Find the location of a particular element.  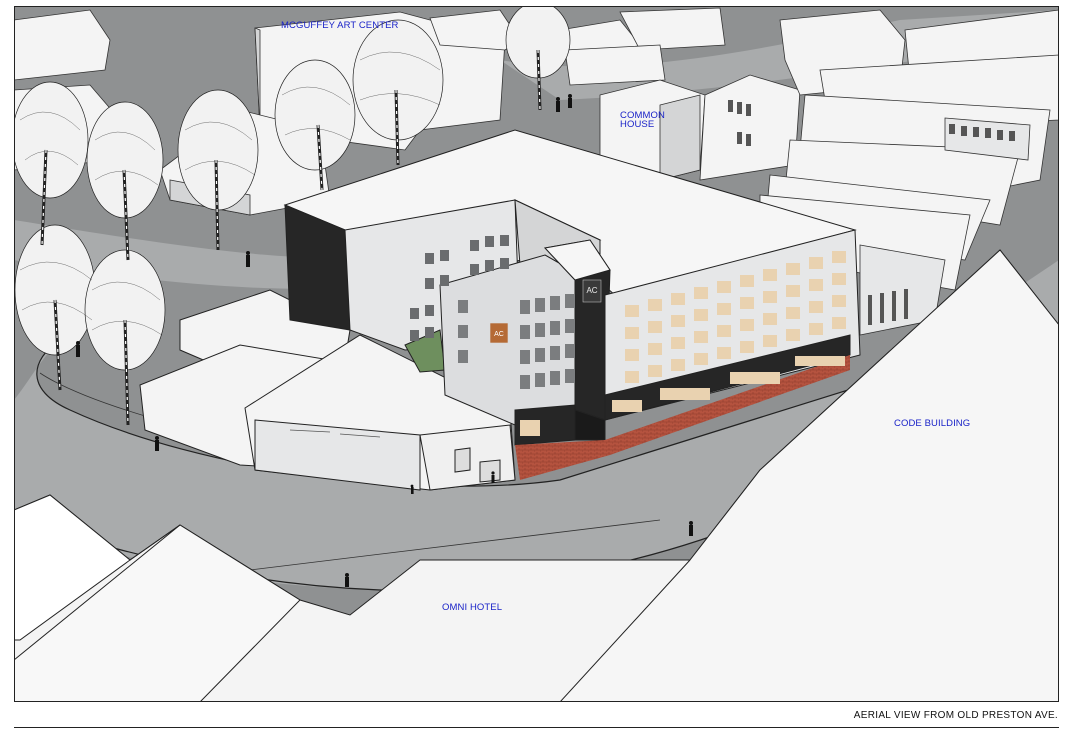

label-mcguffey-art-center: MCGUFFEY ART CENTER is located at coordinates (340, 25).